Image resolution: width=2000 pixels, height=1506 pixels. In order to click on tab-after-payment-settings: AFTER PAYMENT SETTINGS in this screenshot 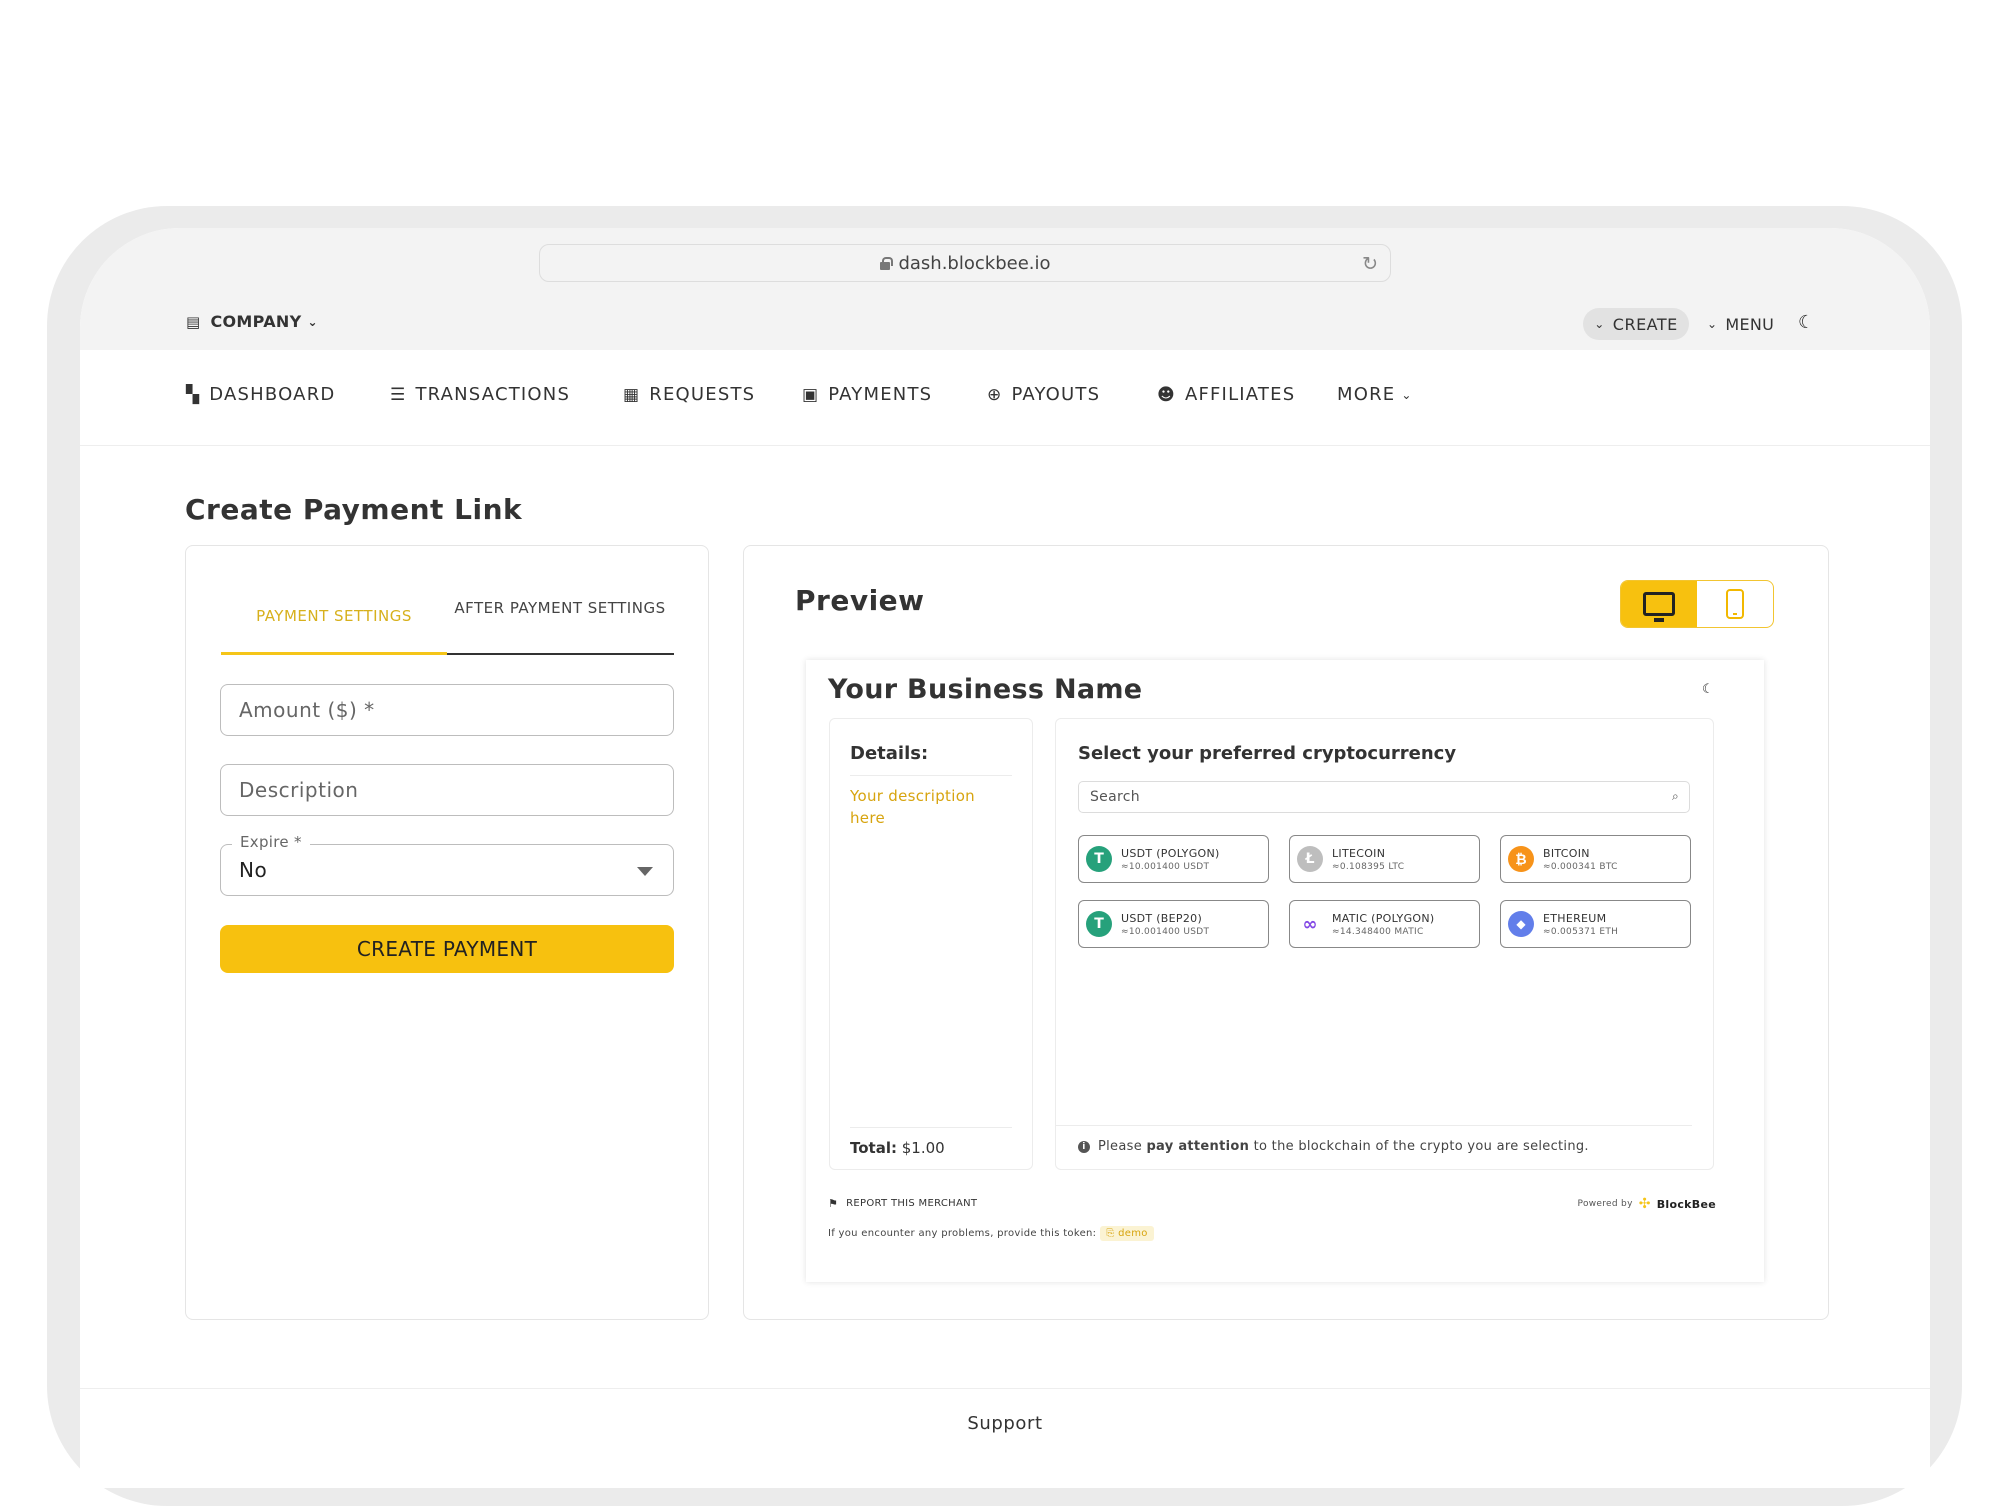, I will do `click(560, 608)`.